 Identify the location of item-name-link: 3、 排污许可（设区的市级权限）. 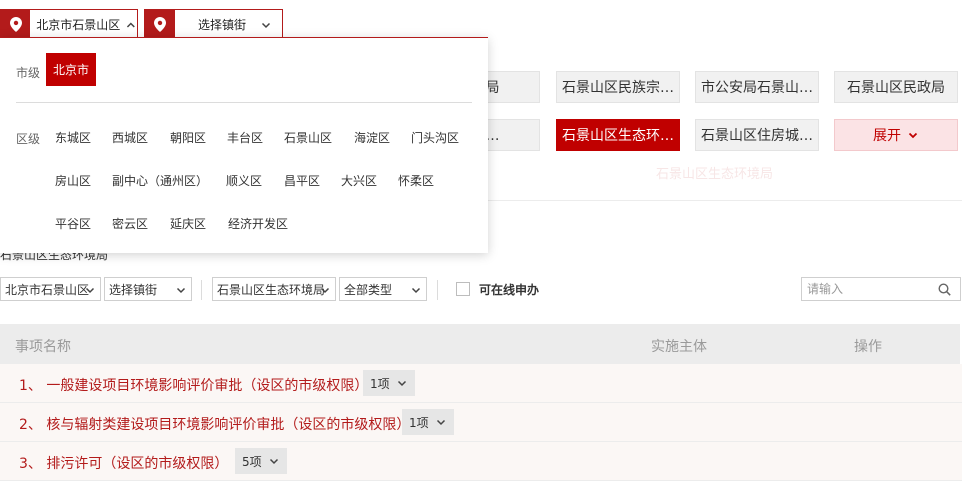
(123, 463).